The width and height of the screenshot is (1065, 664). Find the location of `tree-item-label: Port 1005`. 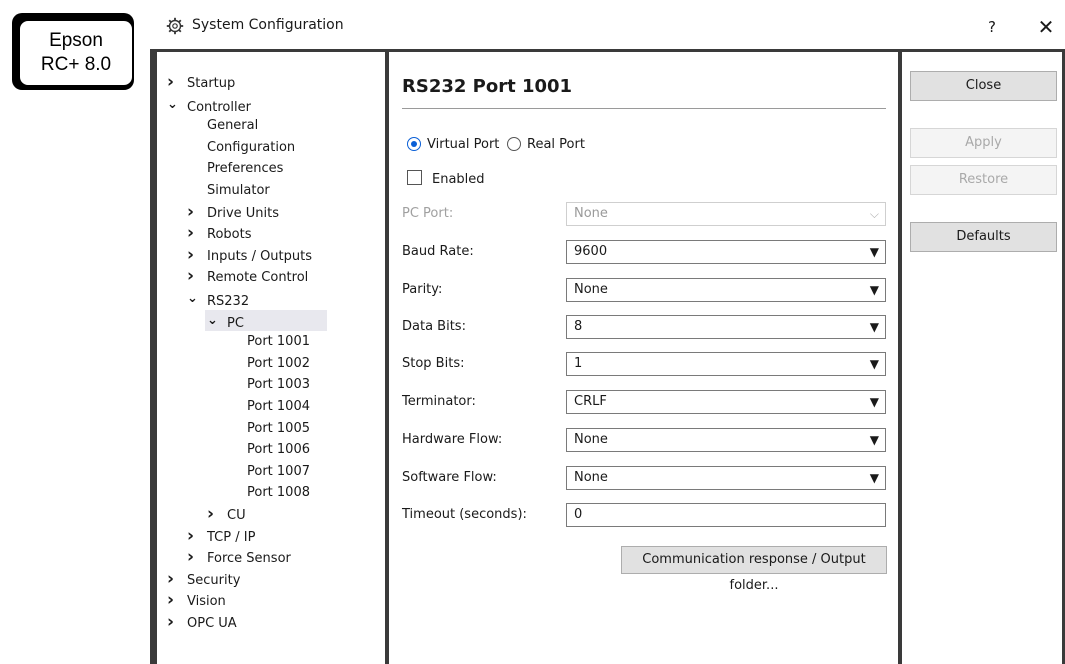

tree-item-label: Port 1005 is located at coordinates (278, 428).